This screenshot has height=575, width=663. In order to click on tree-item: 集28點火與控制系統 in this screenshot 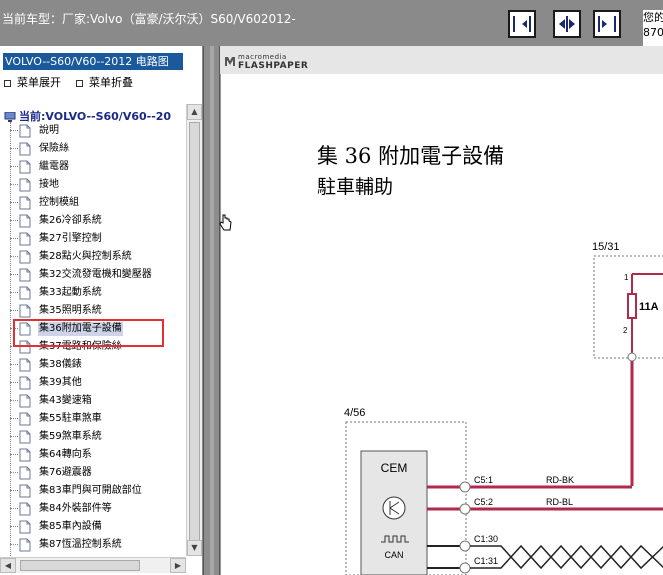, I will do `click(98, 257)`.